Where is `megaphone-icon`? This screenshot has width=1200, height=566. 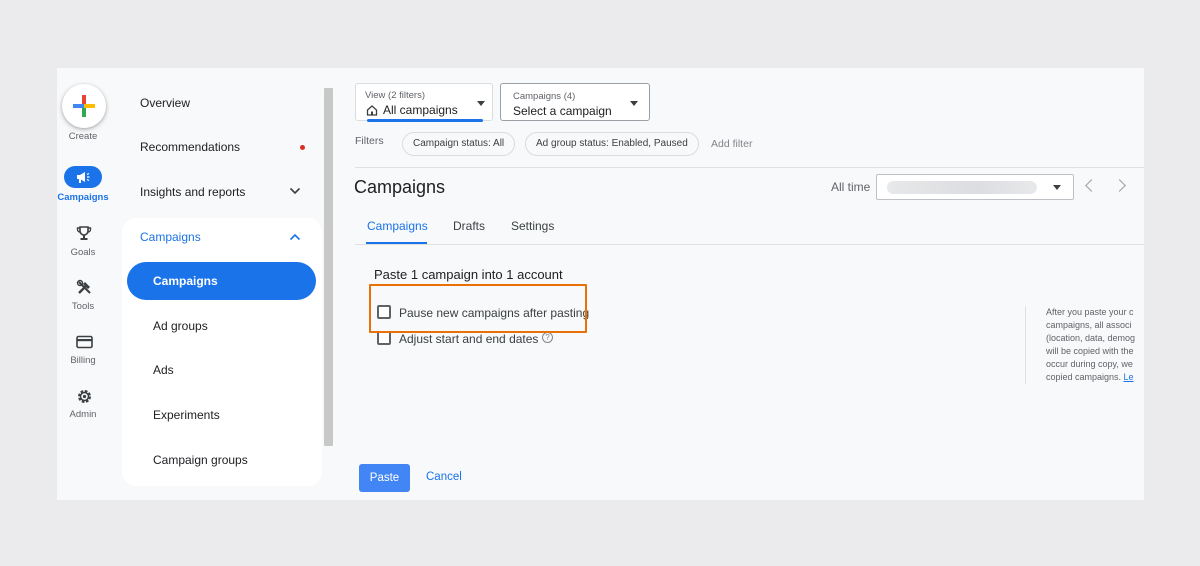
megaphone-icon is located at coordinates (83, 177).